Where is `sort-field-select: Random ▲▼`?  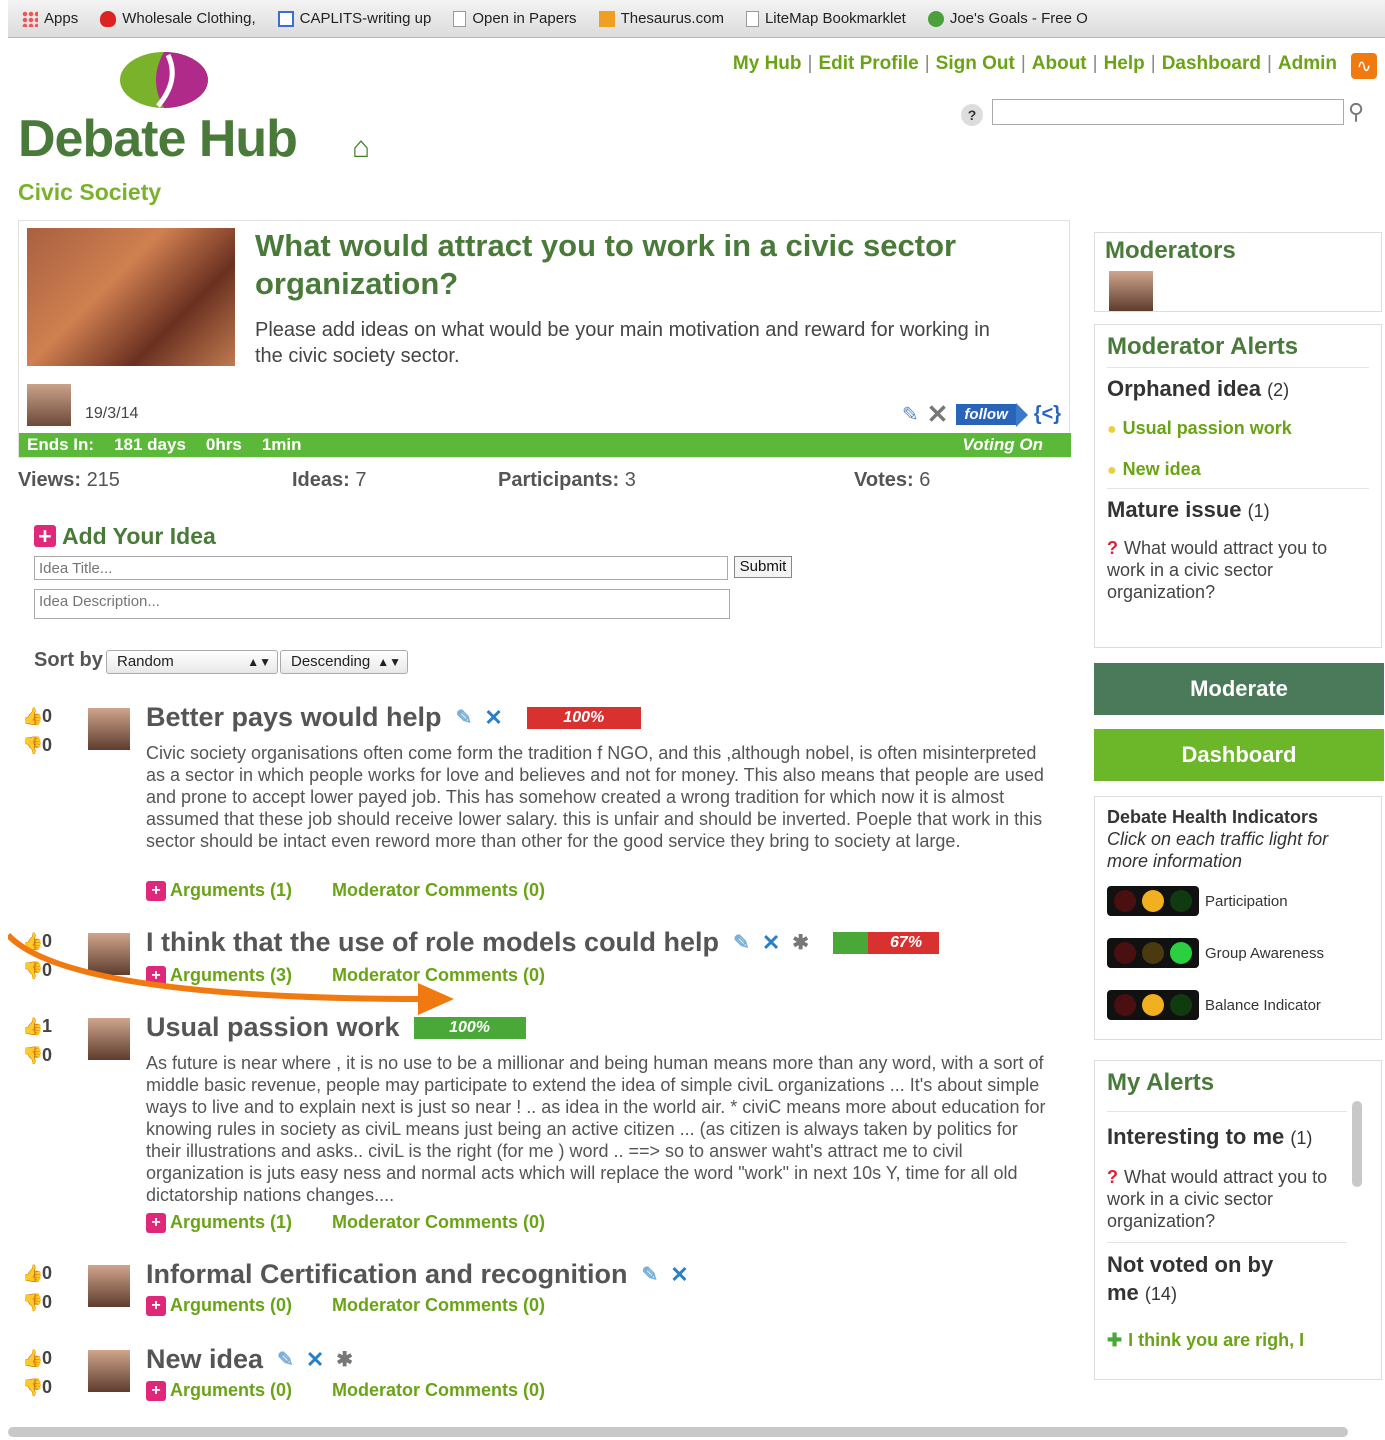
sort-field-select: Random ▲▼ is located at coordinates (192, 662).